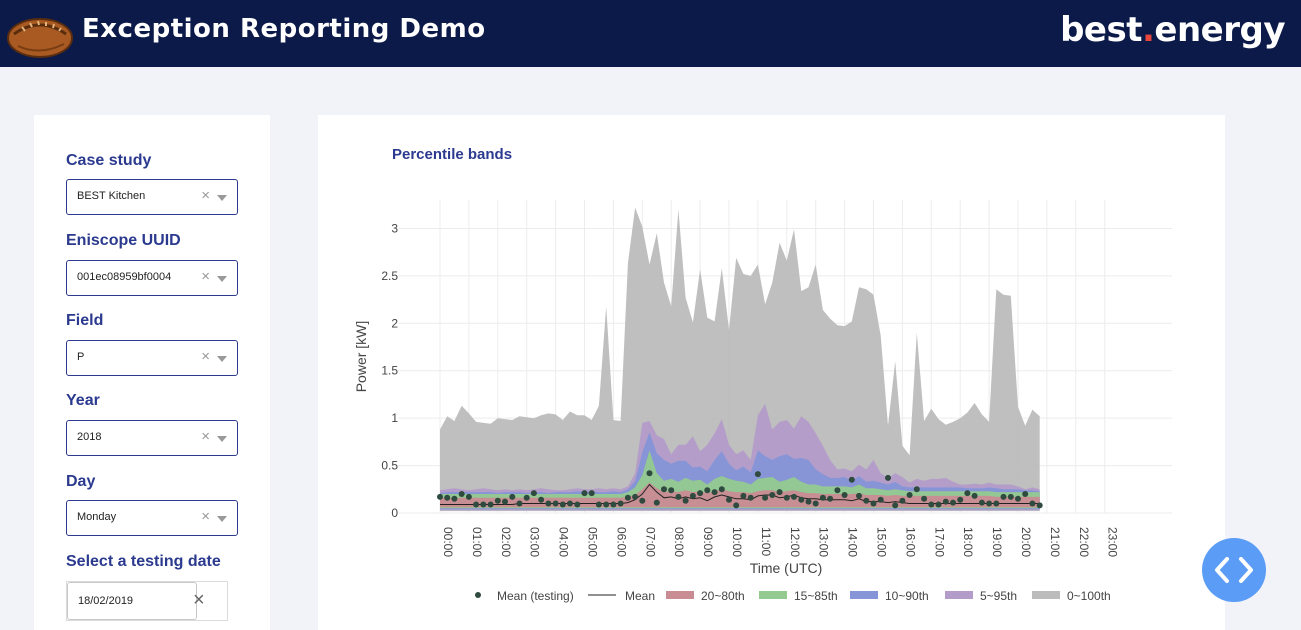  I want to click on case-study-dropdown: BEST Kitchen ×, so click(152, 197).